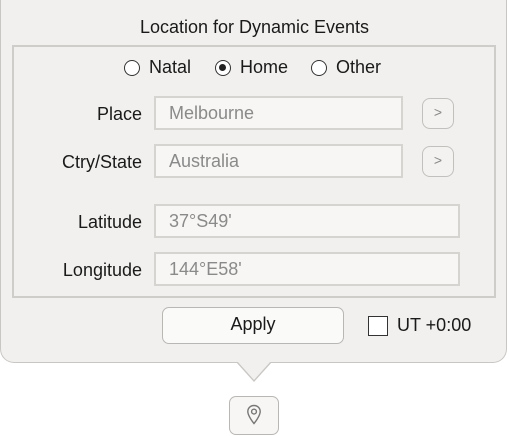 This screenshot has width=509, height=436. I want to click on radio-natal-label: Natal, so click(170, 67).